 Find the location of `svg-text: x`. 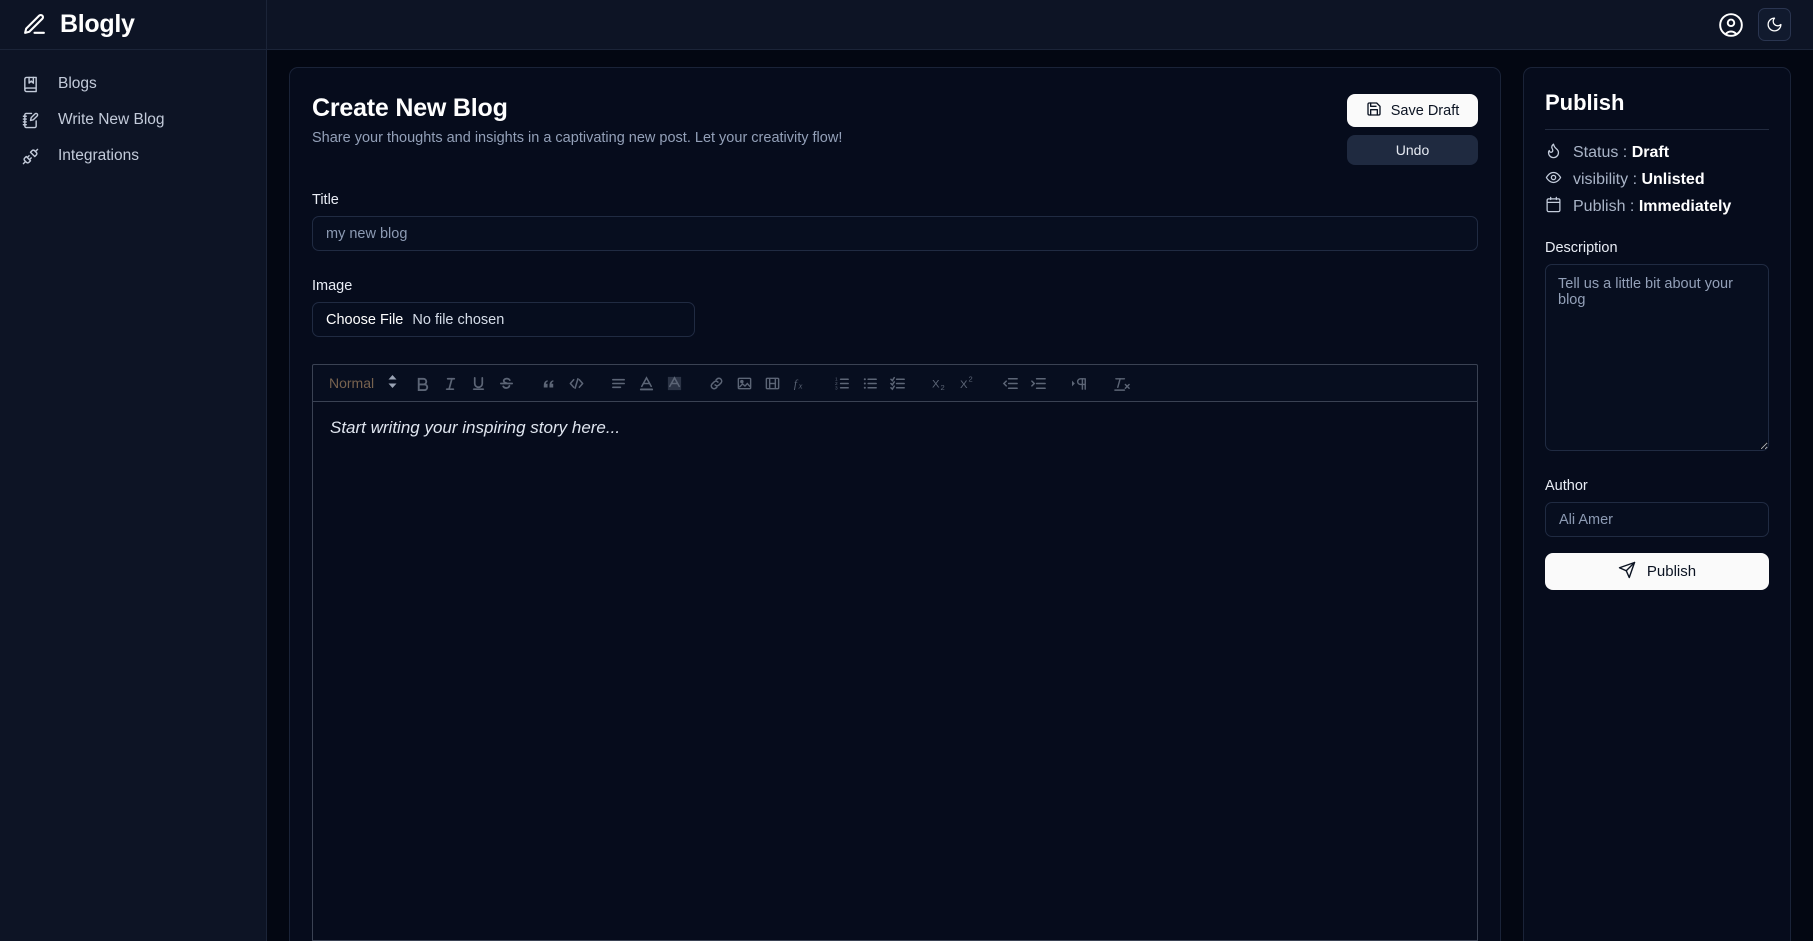

svg-text: x is located at coordinates (799, 385).